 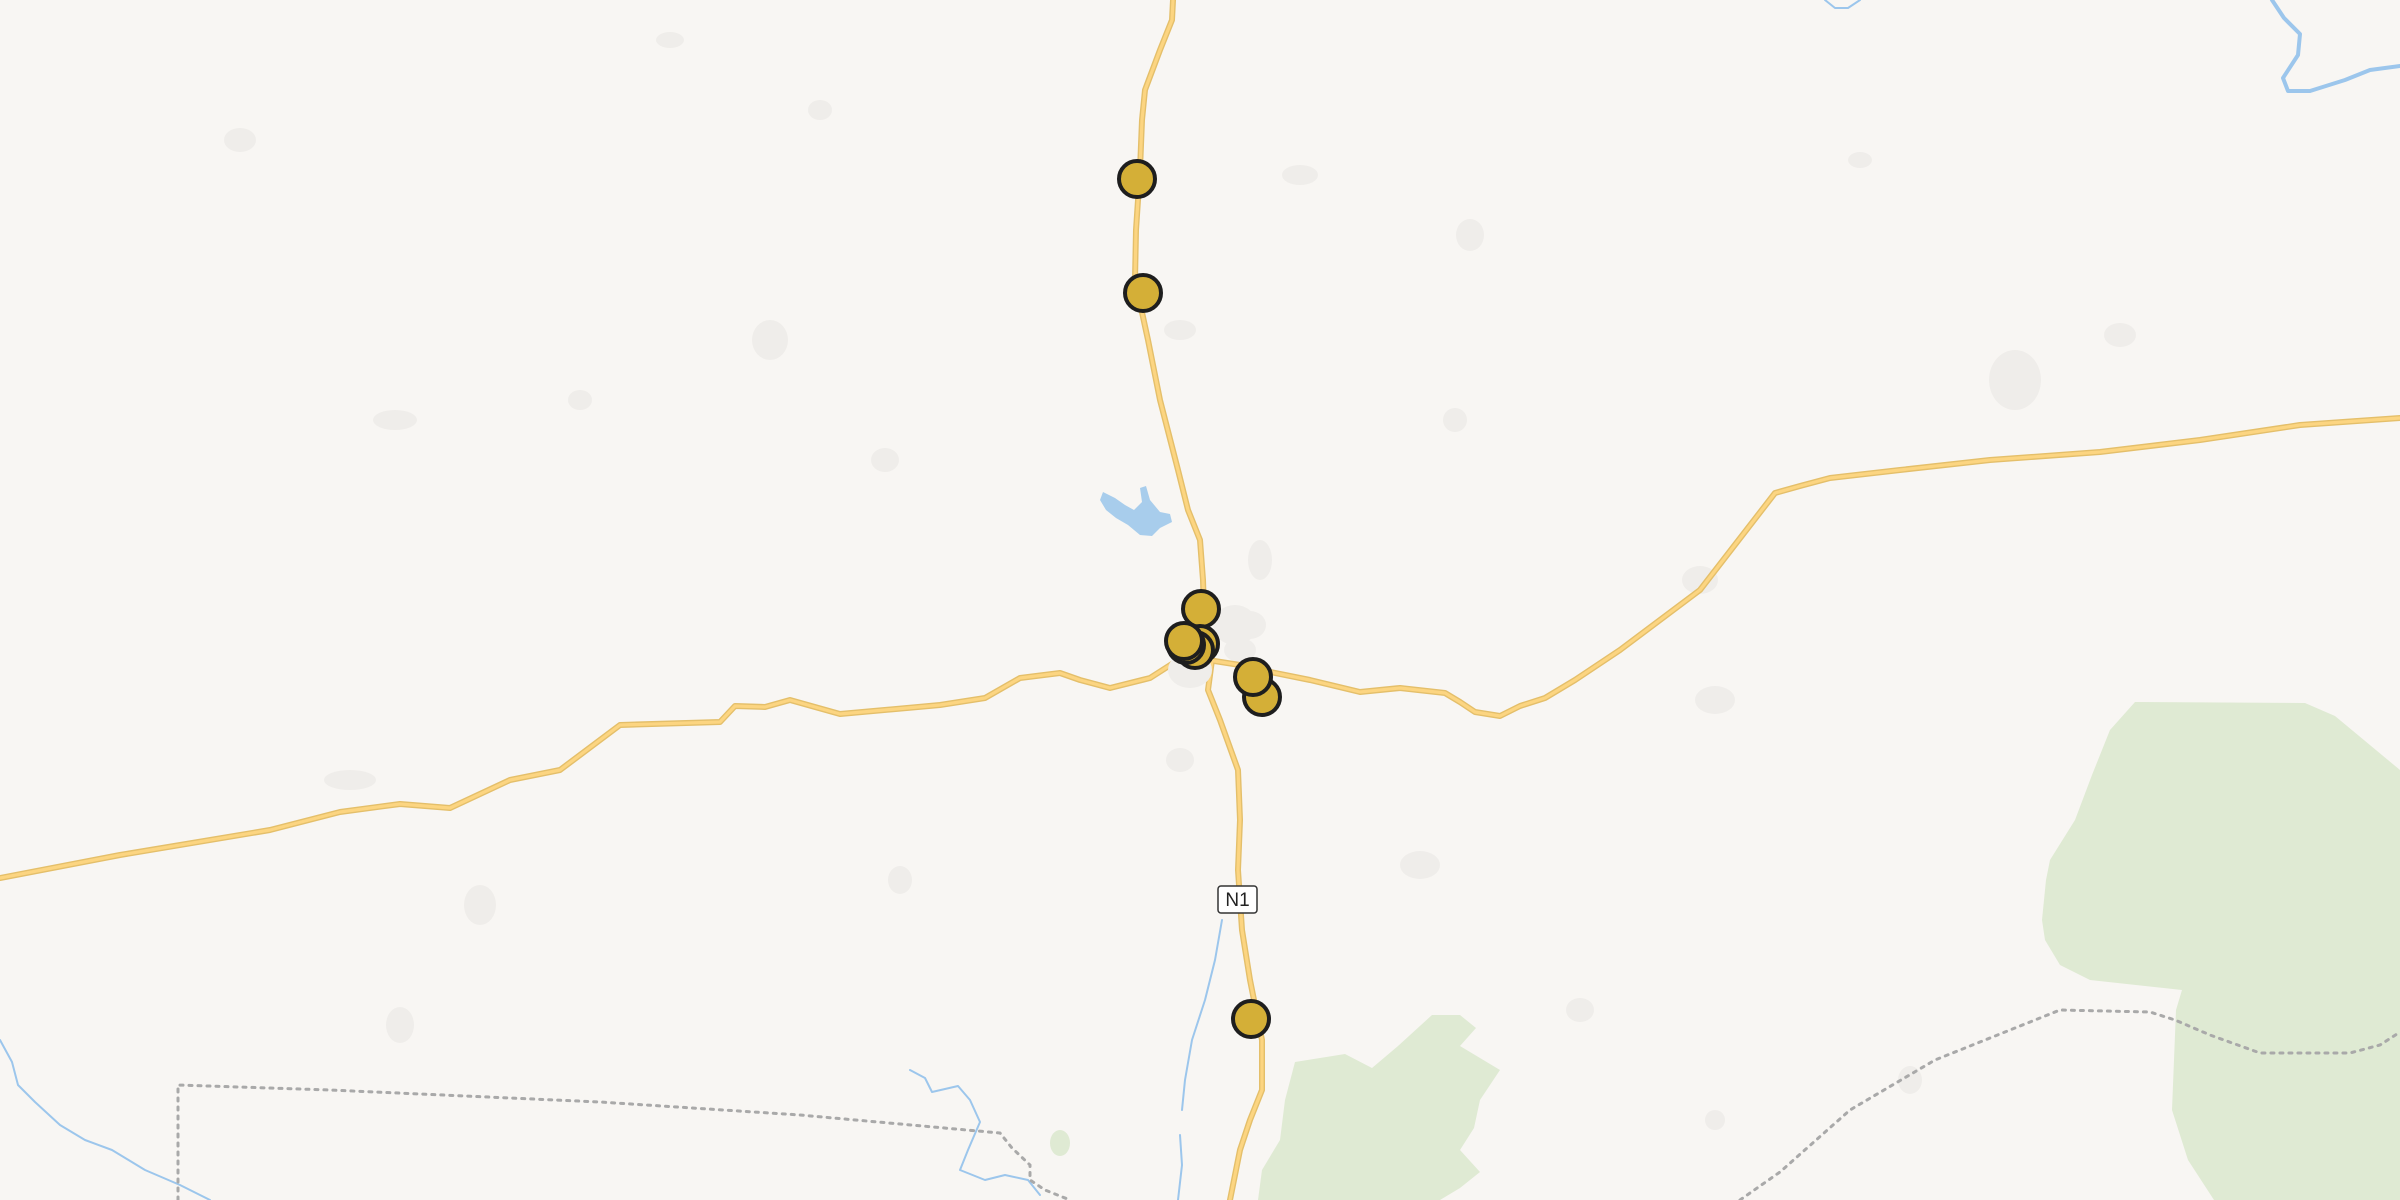 I want to click on road-shield-n1: N1, so click(x=1237, y=899).